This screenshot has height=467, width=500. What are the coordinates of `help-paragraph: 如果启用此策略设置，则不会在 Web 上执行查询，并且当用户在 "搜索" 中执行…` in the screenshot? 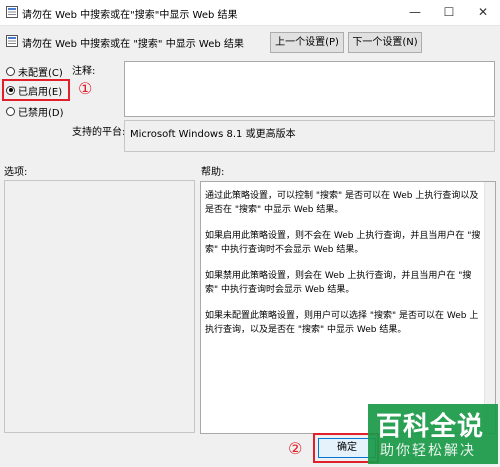 It's located at (343, 243).